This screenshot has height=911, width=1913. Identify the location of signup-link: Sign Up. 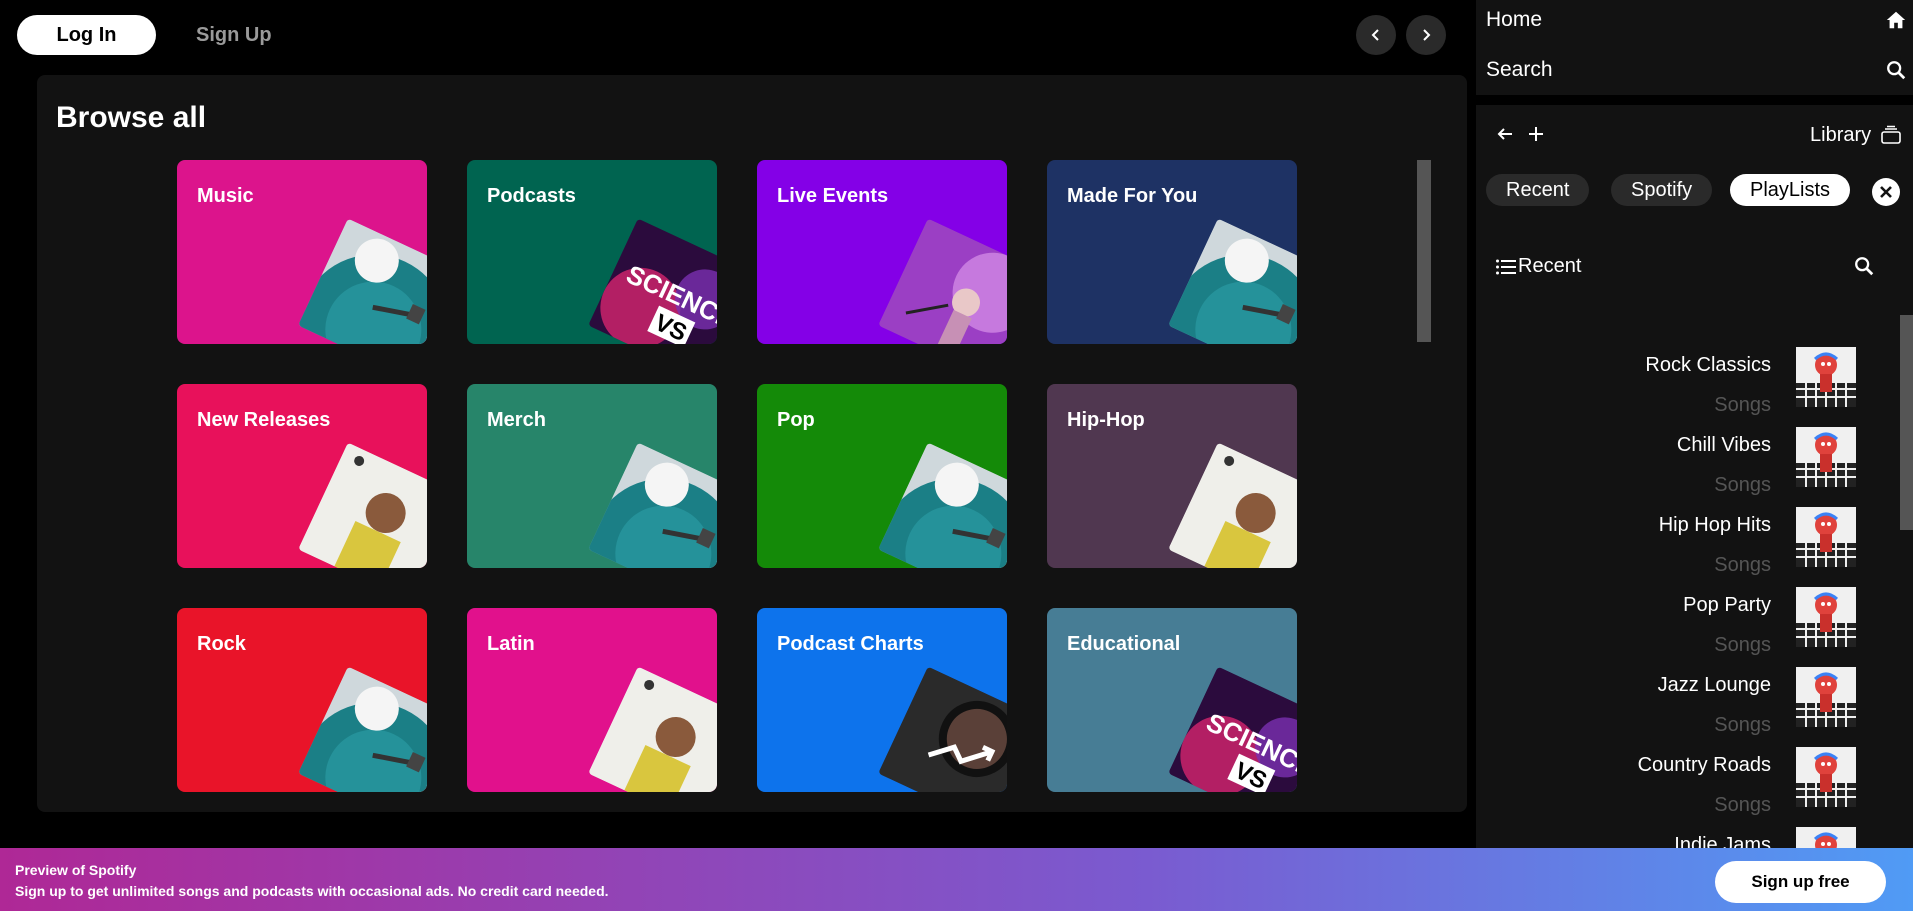
(234, 35).